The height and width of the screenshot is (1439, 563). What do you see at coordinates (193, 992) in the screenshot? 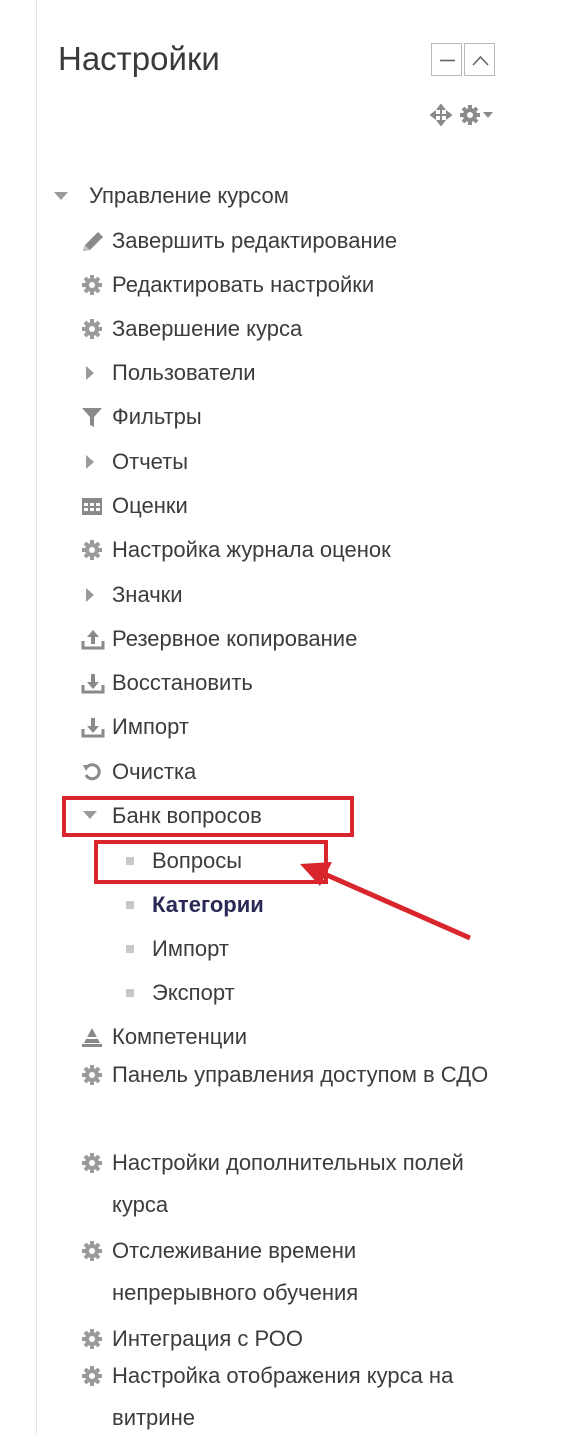
I see `menu-item-label: Экспорт` at bounding box center [193, 992].